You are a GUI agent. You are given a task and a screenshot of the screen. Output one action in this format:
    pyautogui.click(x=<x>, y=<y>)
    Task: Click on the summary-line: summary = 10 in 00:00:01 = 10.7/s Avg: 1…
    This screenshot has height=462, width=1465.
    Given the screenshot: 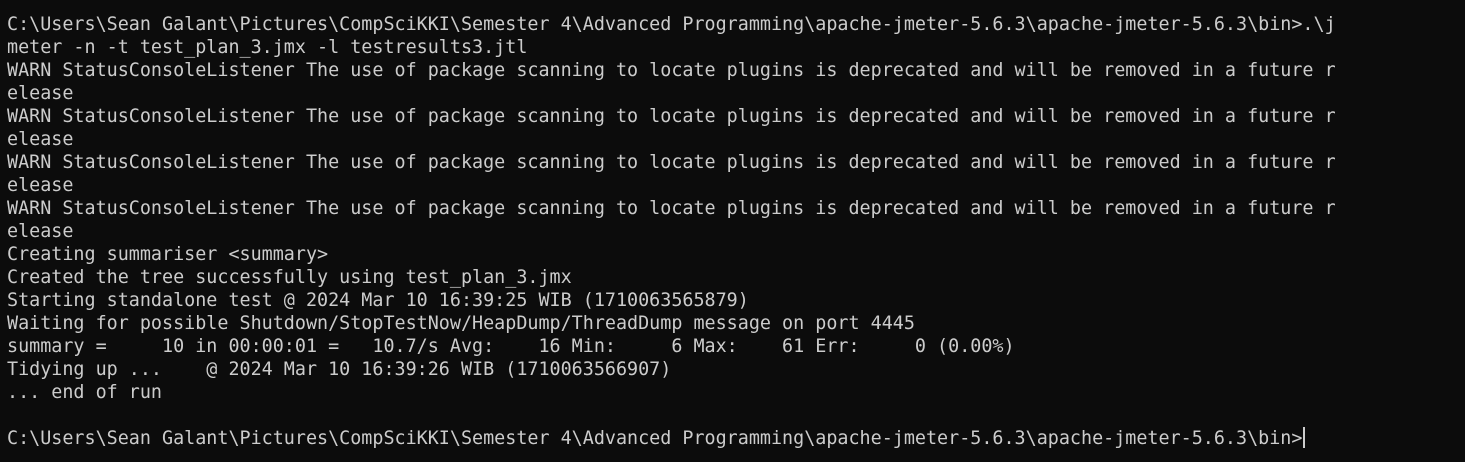 What is the action you would take?
    pyautogui.click(x=511, y=346)
    